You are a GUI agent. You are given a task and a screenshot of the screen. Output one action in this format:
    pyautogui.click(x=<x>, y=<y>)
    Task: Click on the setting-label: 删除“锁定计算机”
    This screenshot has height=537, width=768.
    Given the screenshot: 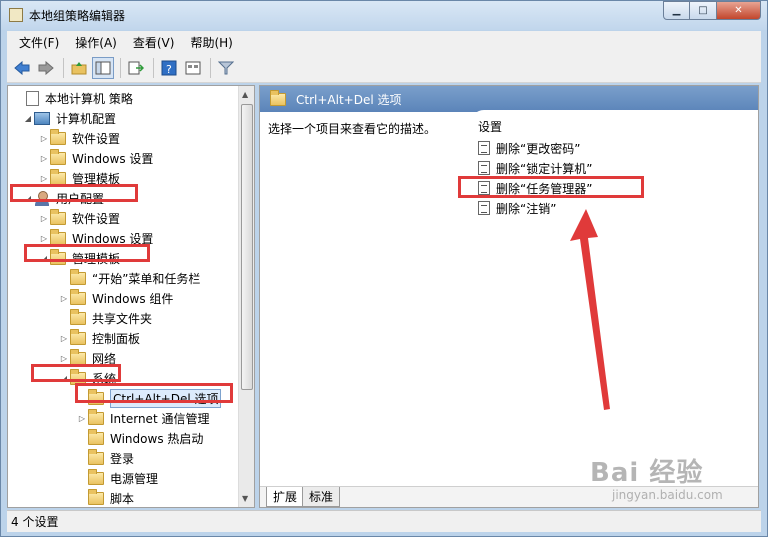 What is the action you would take?
    pyautogui.click(x=544, y=168)
    